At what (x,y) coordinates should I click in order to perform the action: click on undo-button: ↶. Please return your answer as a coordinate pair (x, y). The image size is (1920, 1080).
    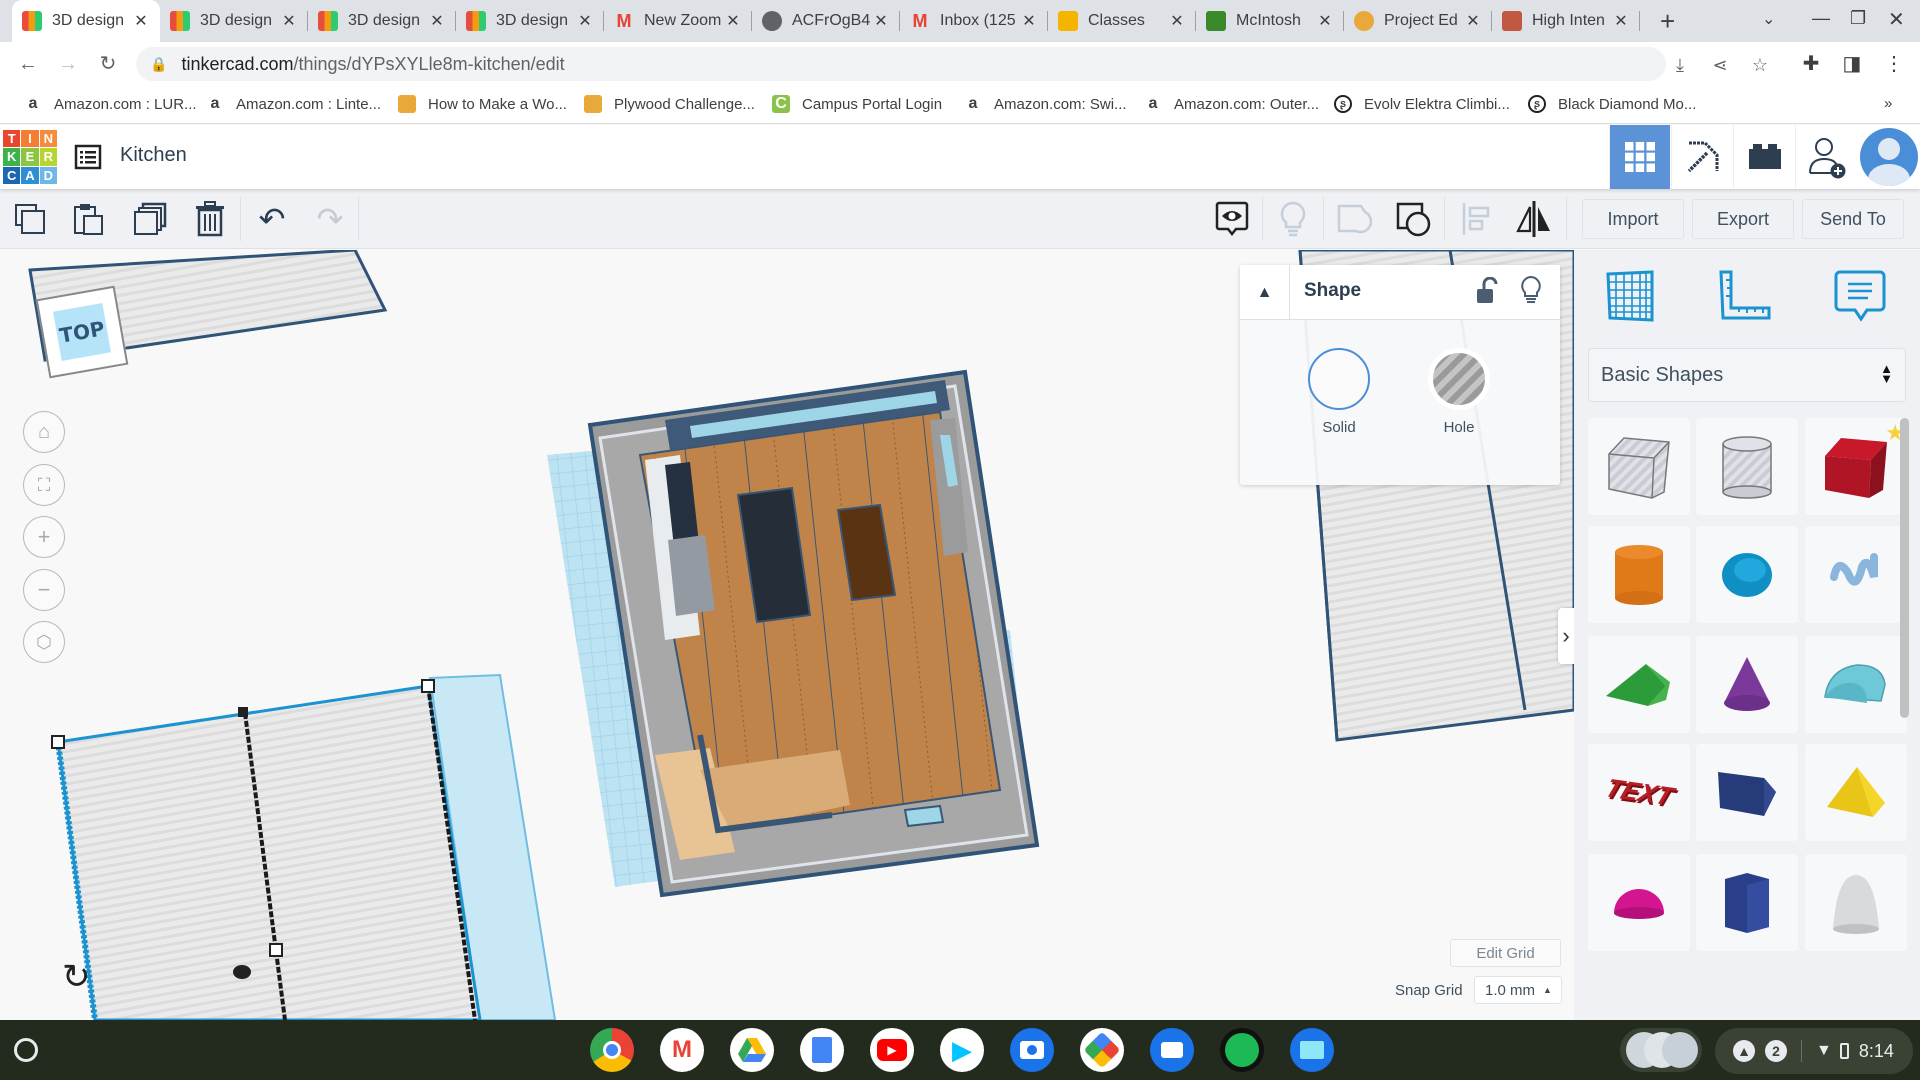
    Looking at the image, I should click on (272, 219).